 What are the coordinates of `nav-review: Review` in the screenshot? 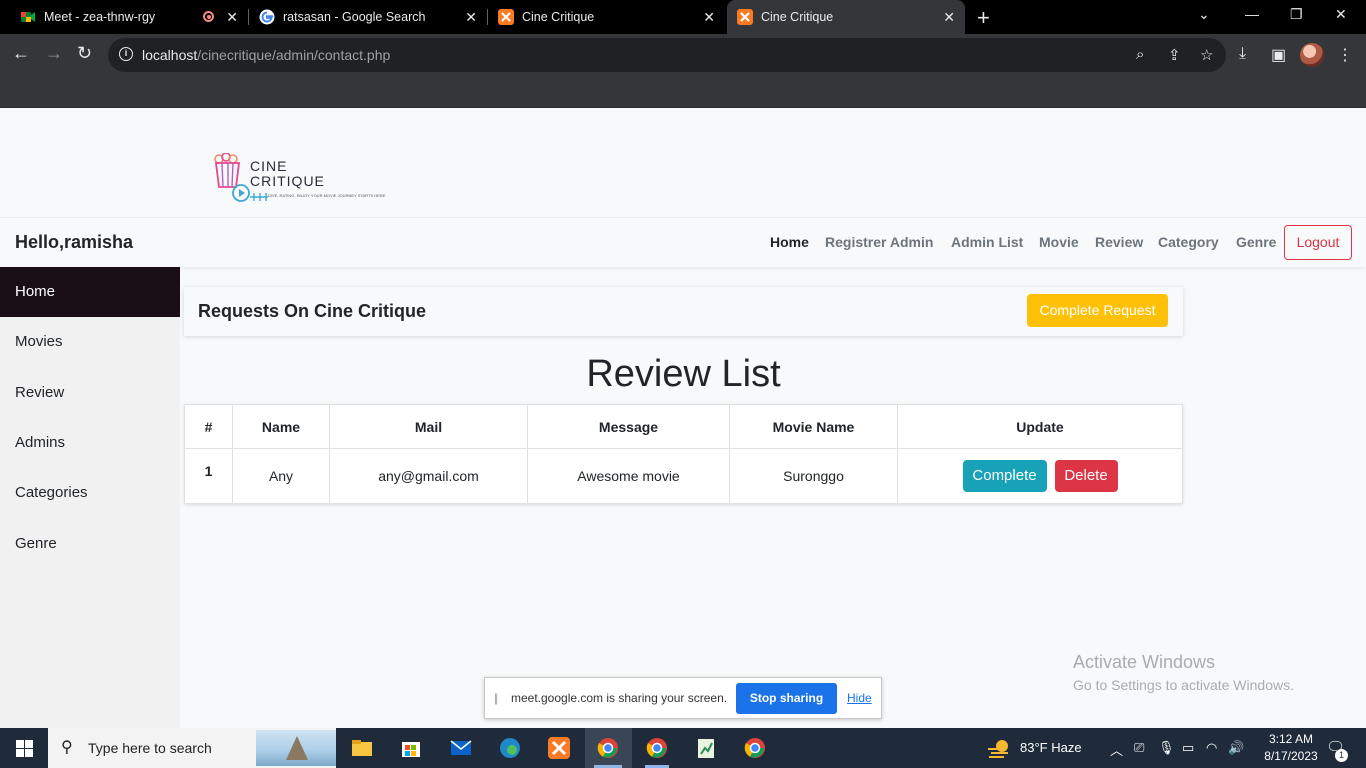 It's located at (1119, 242).